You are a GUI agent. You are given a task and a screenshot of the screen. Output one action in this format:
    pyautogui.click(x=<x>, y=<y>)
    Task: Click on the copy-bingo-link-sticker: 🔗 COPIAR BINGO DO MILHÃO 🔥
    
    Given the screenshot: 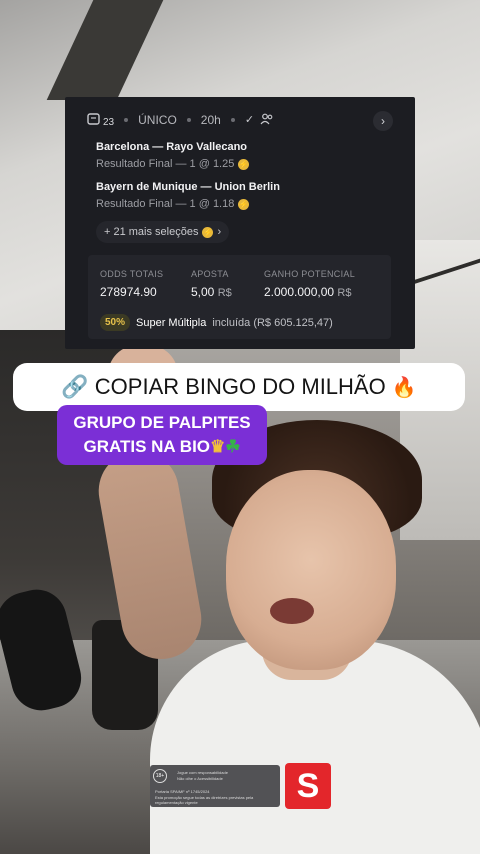 What is the action you would take?
    pyautogui.click(x=239, y=387)
    